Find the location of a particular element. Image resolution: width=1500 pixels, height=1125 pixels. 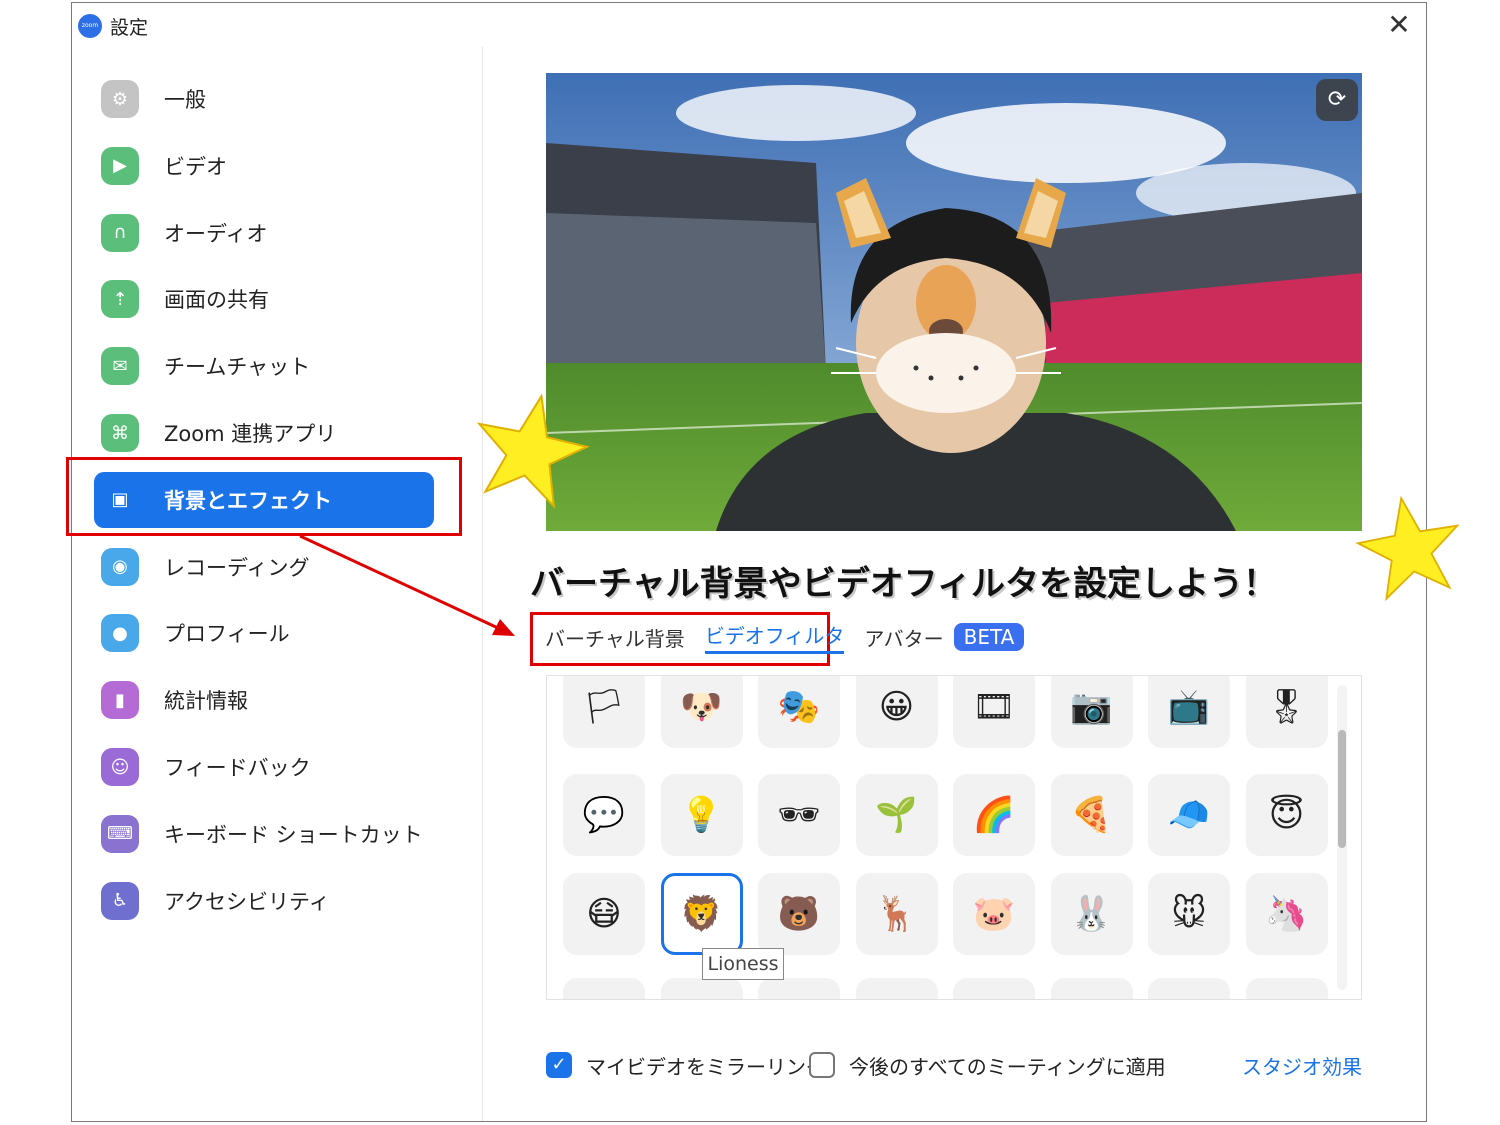

filter-tile-halo-face: 😇 is located at coordinates (1286, 815).